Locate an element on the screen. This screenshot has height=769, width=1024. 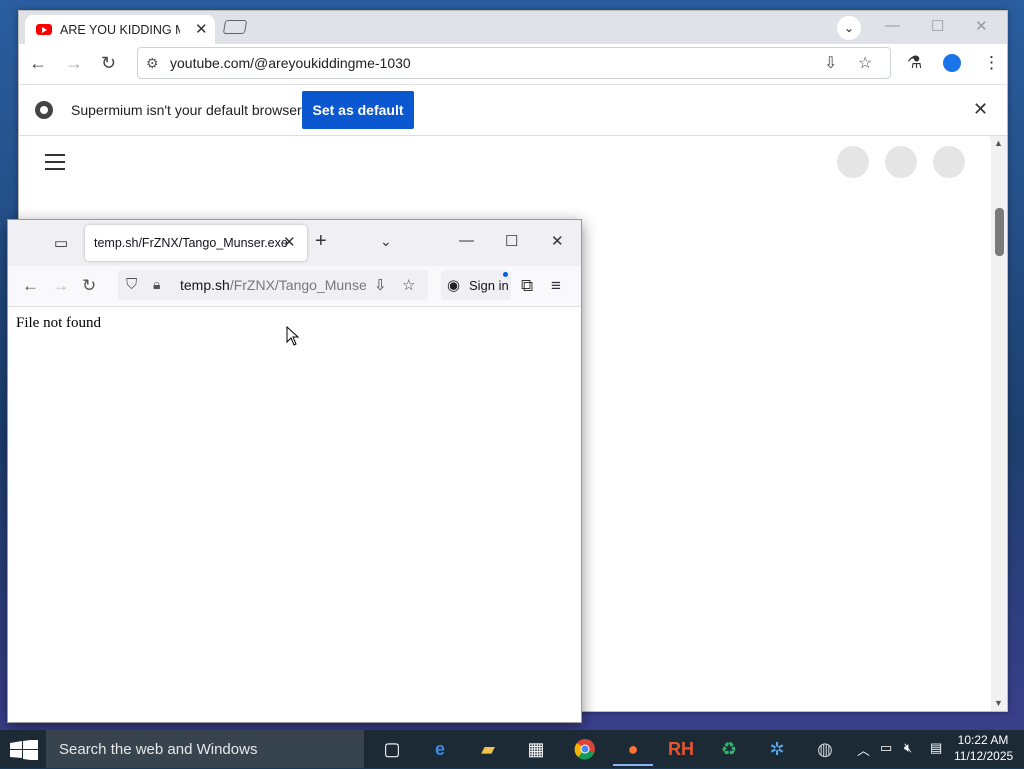
chrome-icon is located at coordinates (585, 749).